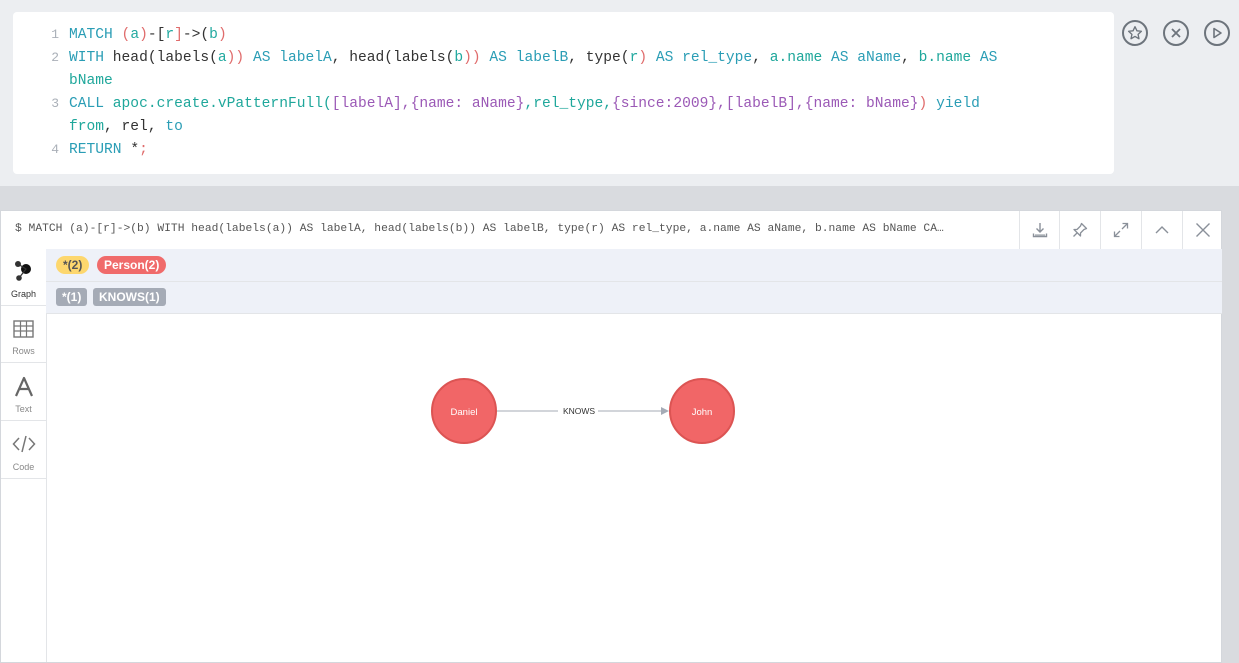 This screenshot has width=1239, height=663. I want to click on code-token: b.name, so click(949, 58).